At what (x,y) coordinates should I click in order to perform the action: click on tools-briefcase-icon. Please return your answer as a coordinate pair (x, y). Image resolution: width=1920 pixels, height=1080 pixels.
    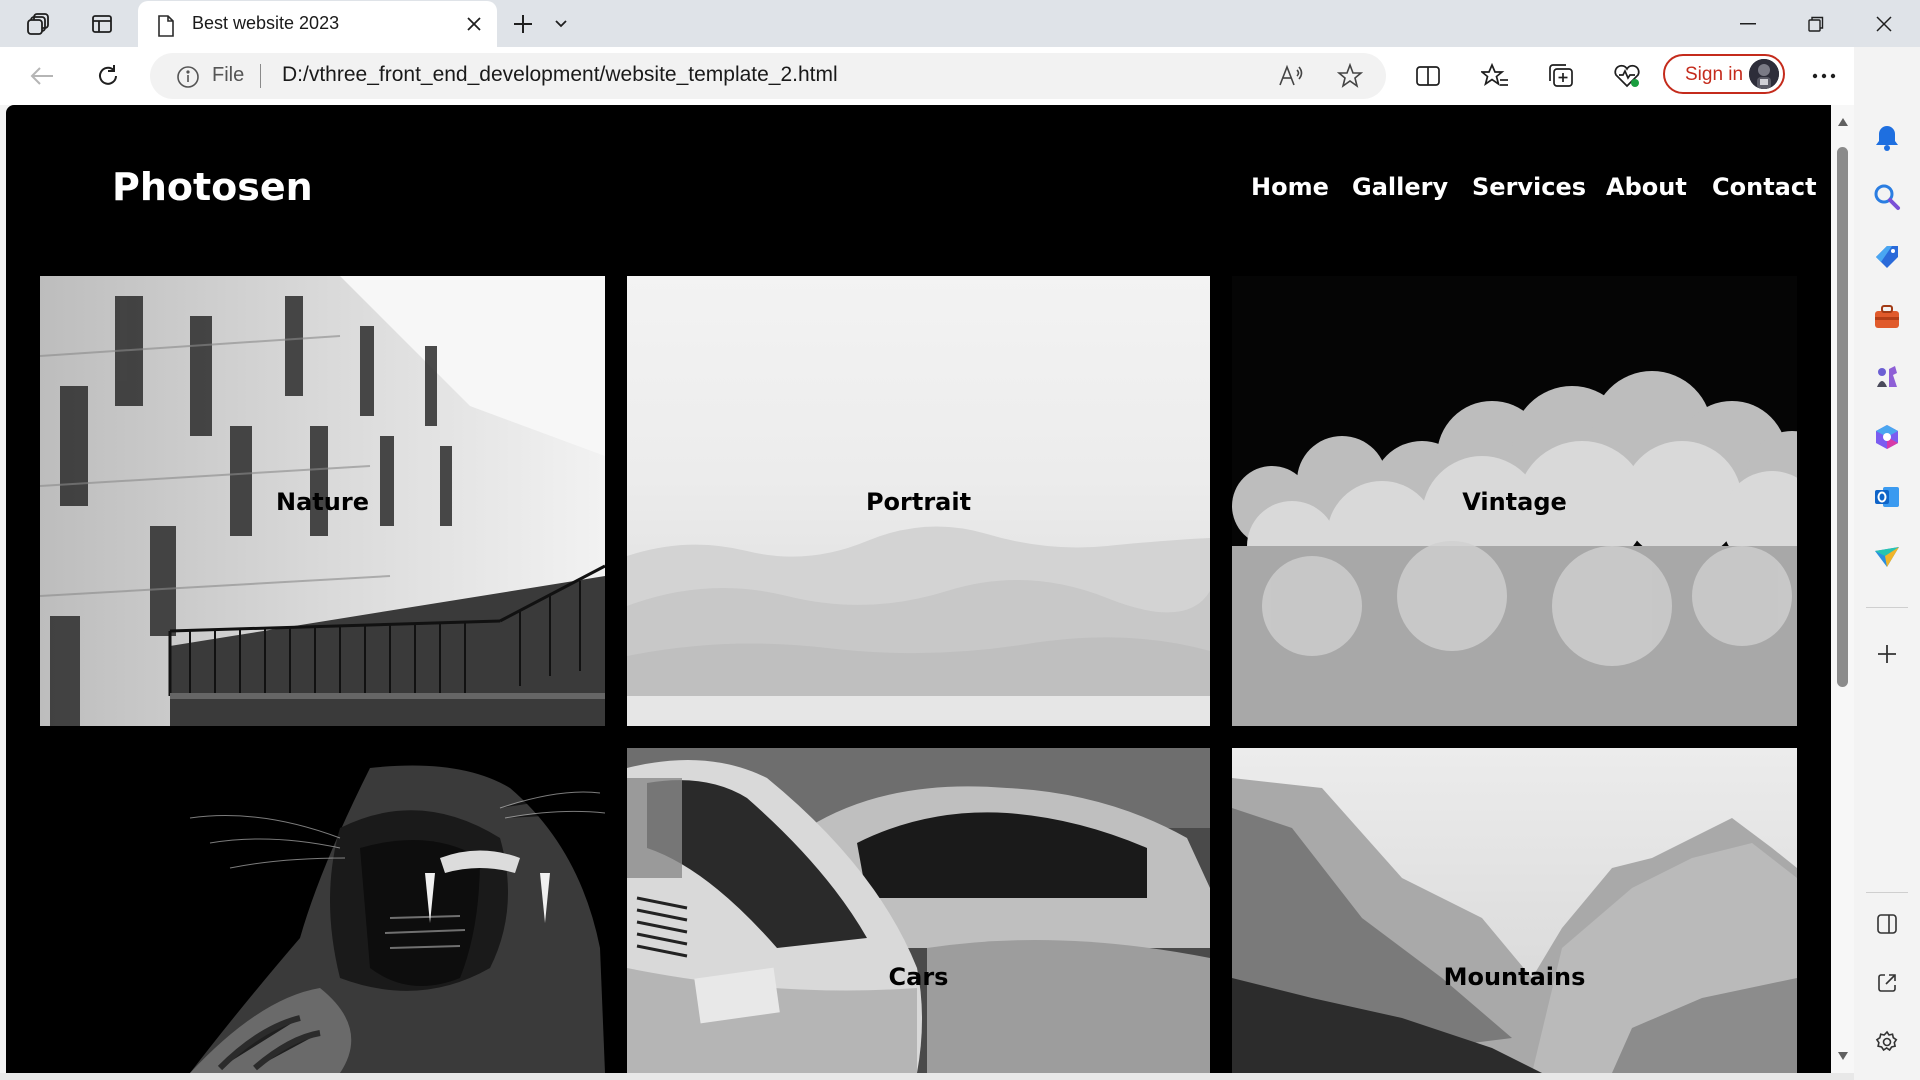
    Looking at the image, I should click on (1887, 317).